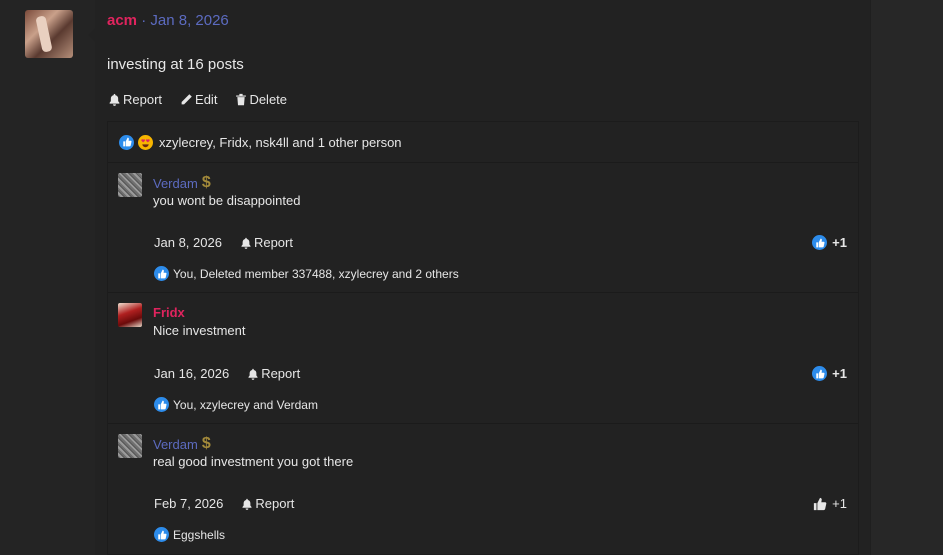 This screenshot has width=943, height=555. I want to click on comment-author-name: Fridx, so click(169, 312).